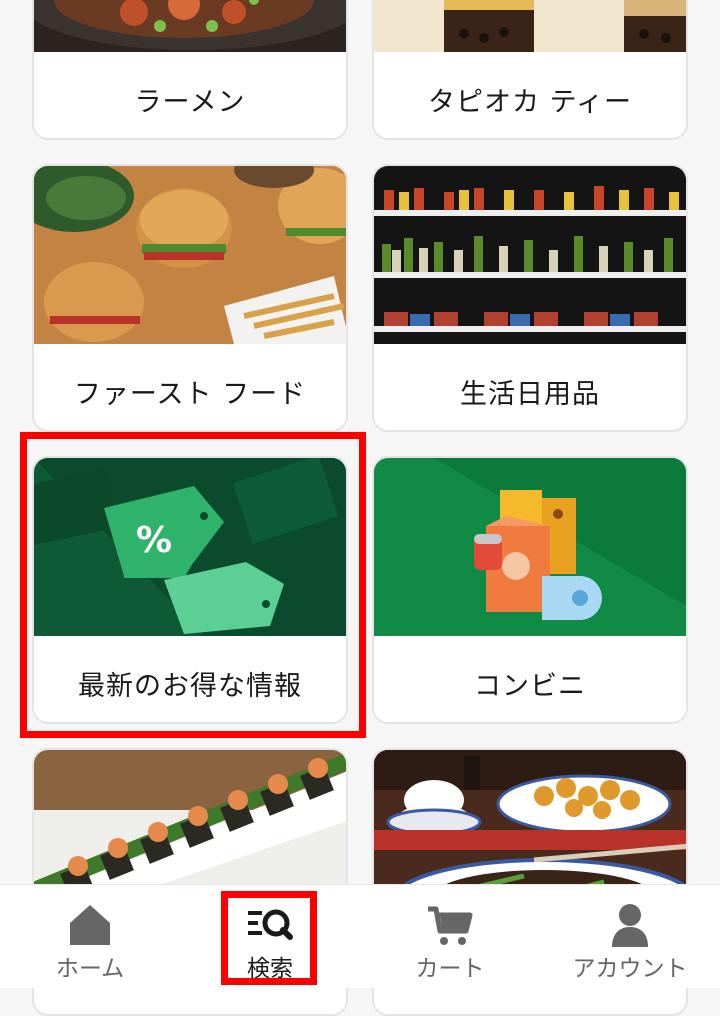  What do you see at coordinates (190, 547) in the screenshot?
I see `latest-deals-image: %` at bounding box center [190, 547].